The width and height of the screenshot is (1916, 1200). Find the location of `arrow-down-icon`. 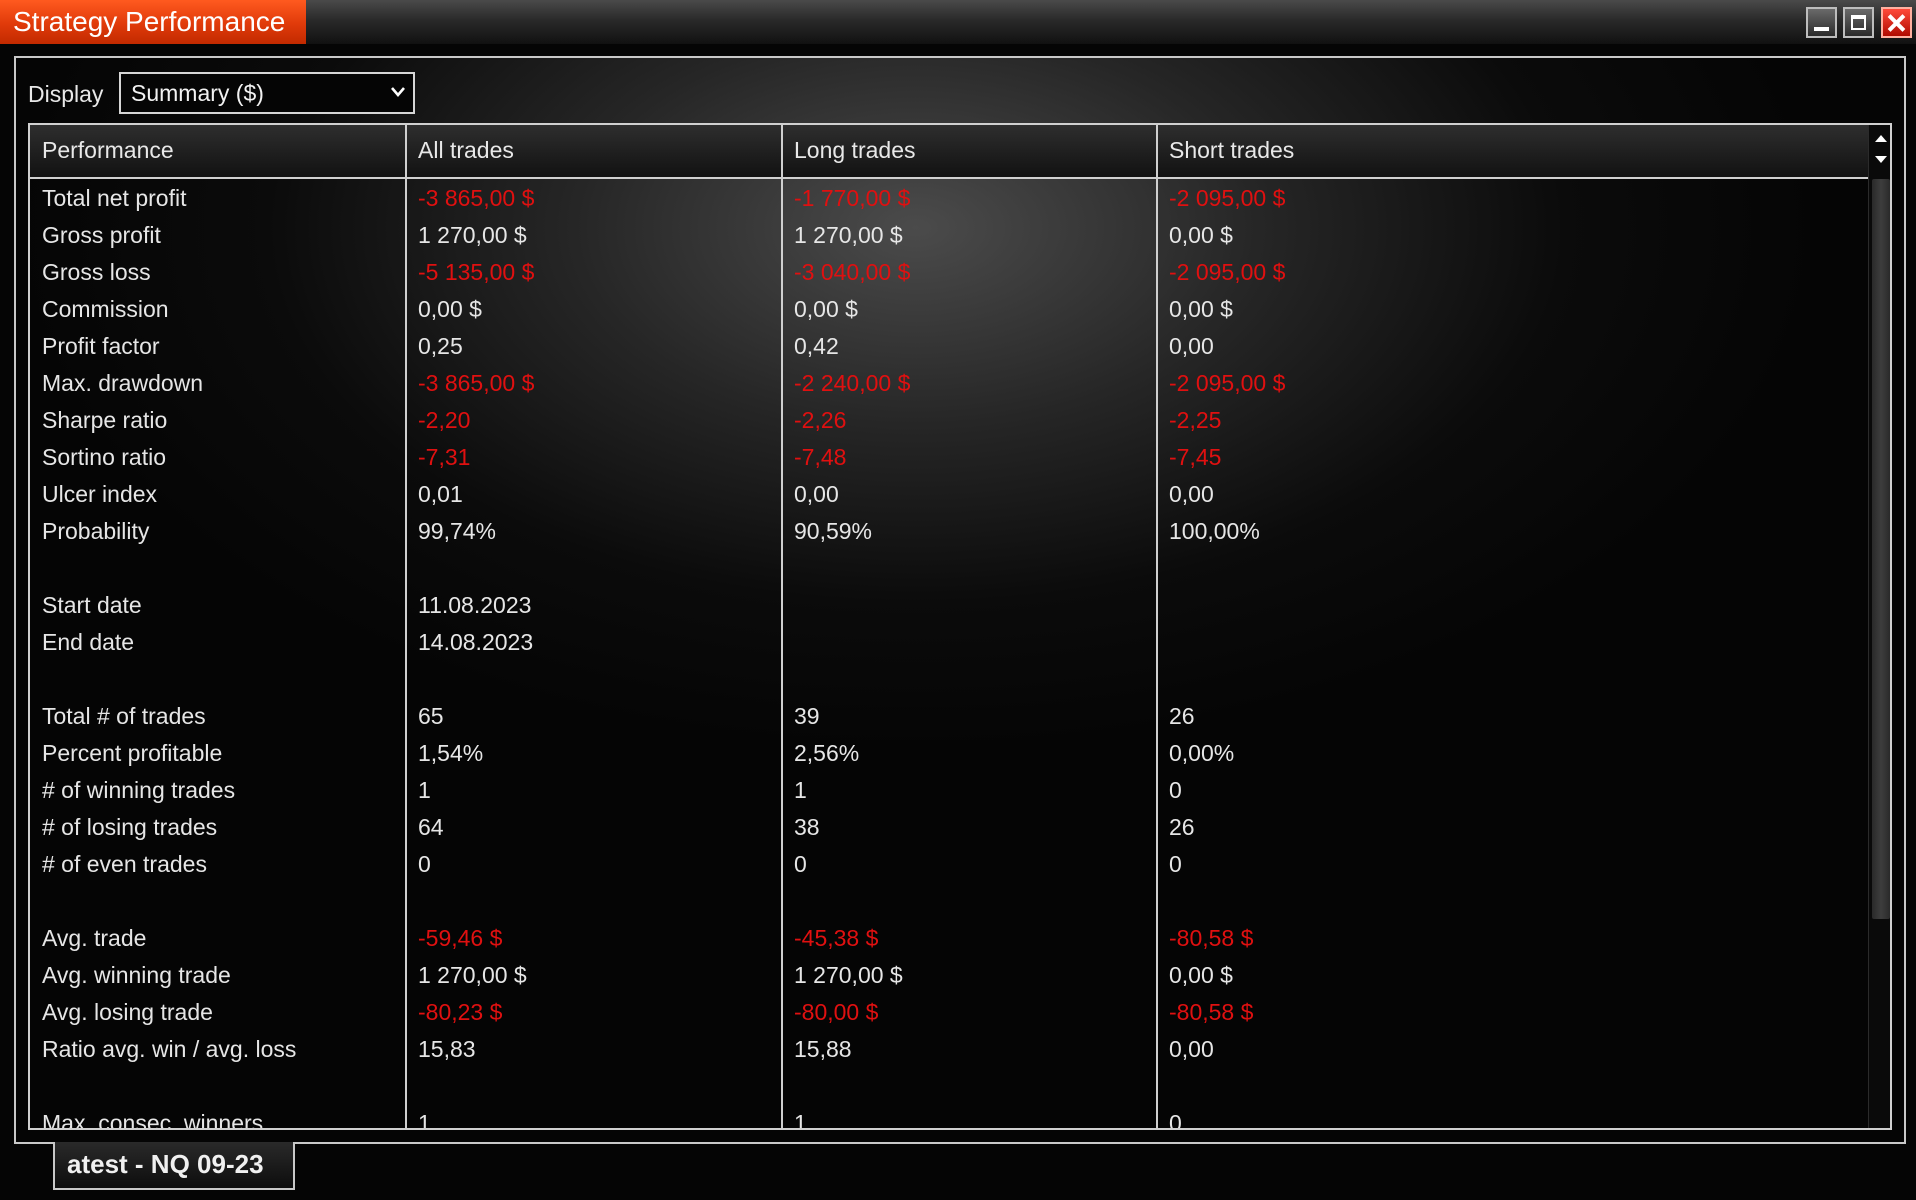

arrow-down-icon is located at coordinates (1880, 160).